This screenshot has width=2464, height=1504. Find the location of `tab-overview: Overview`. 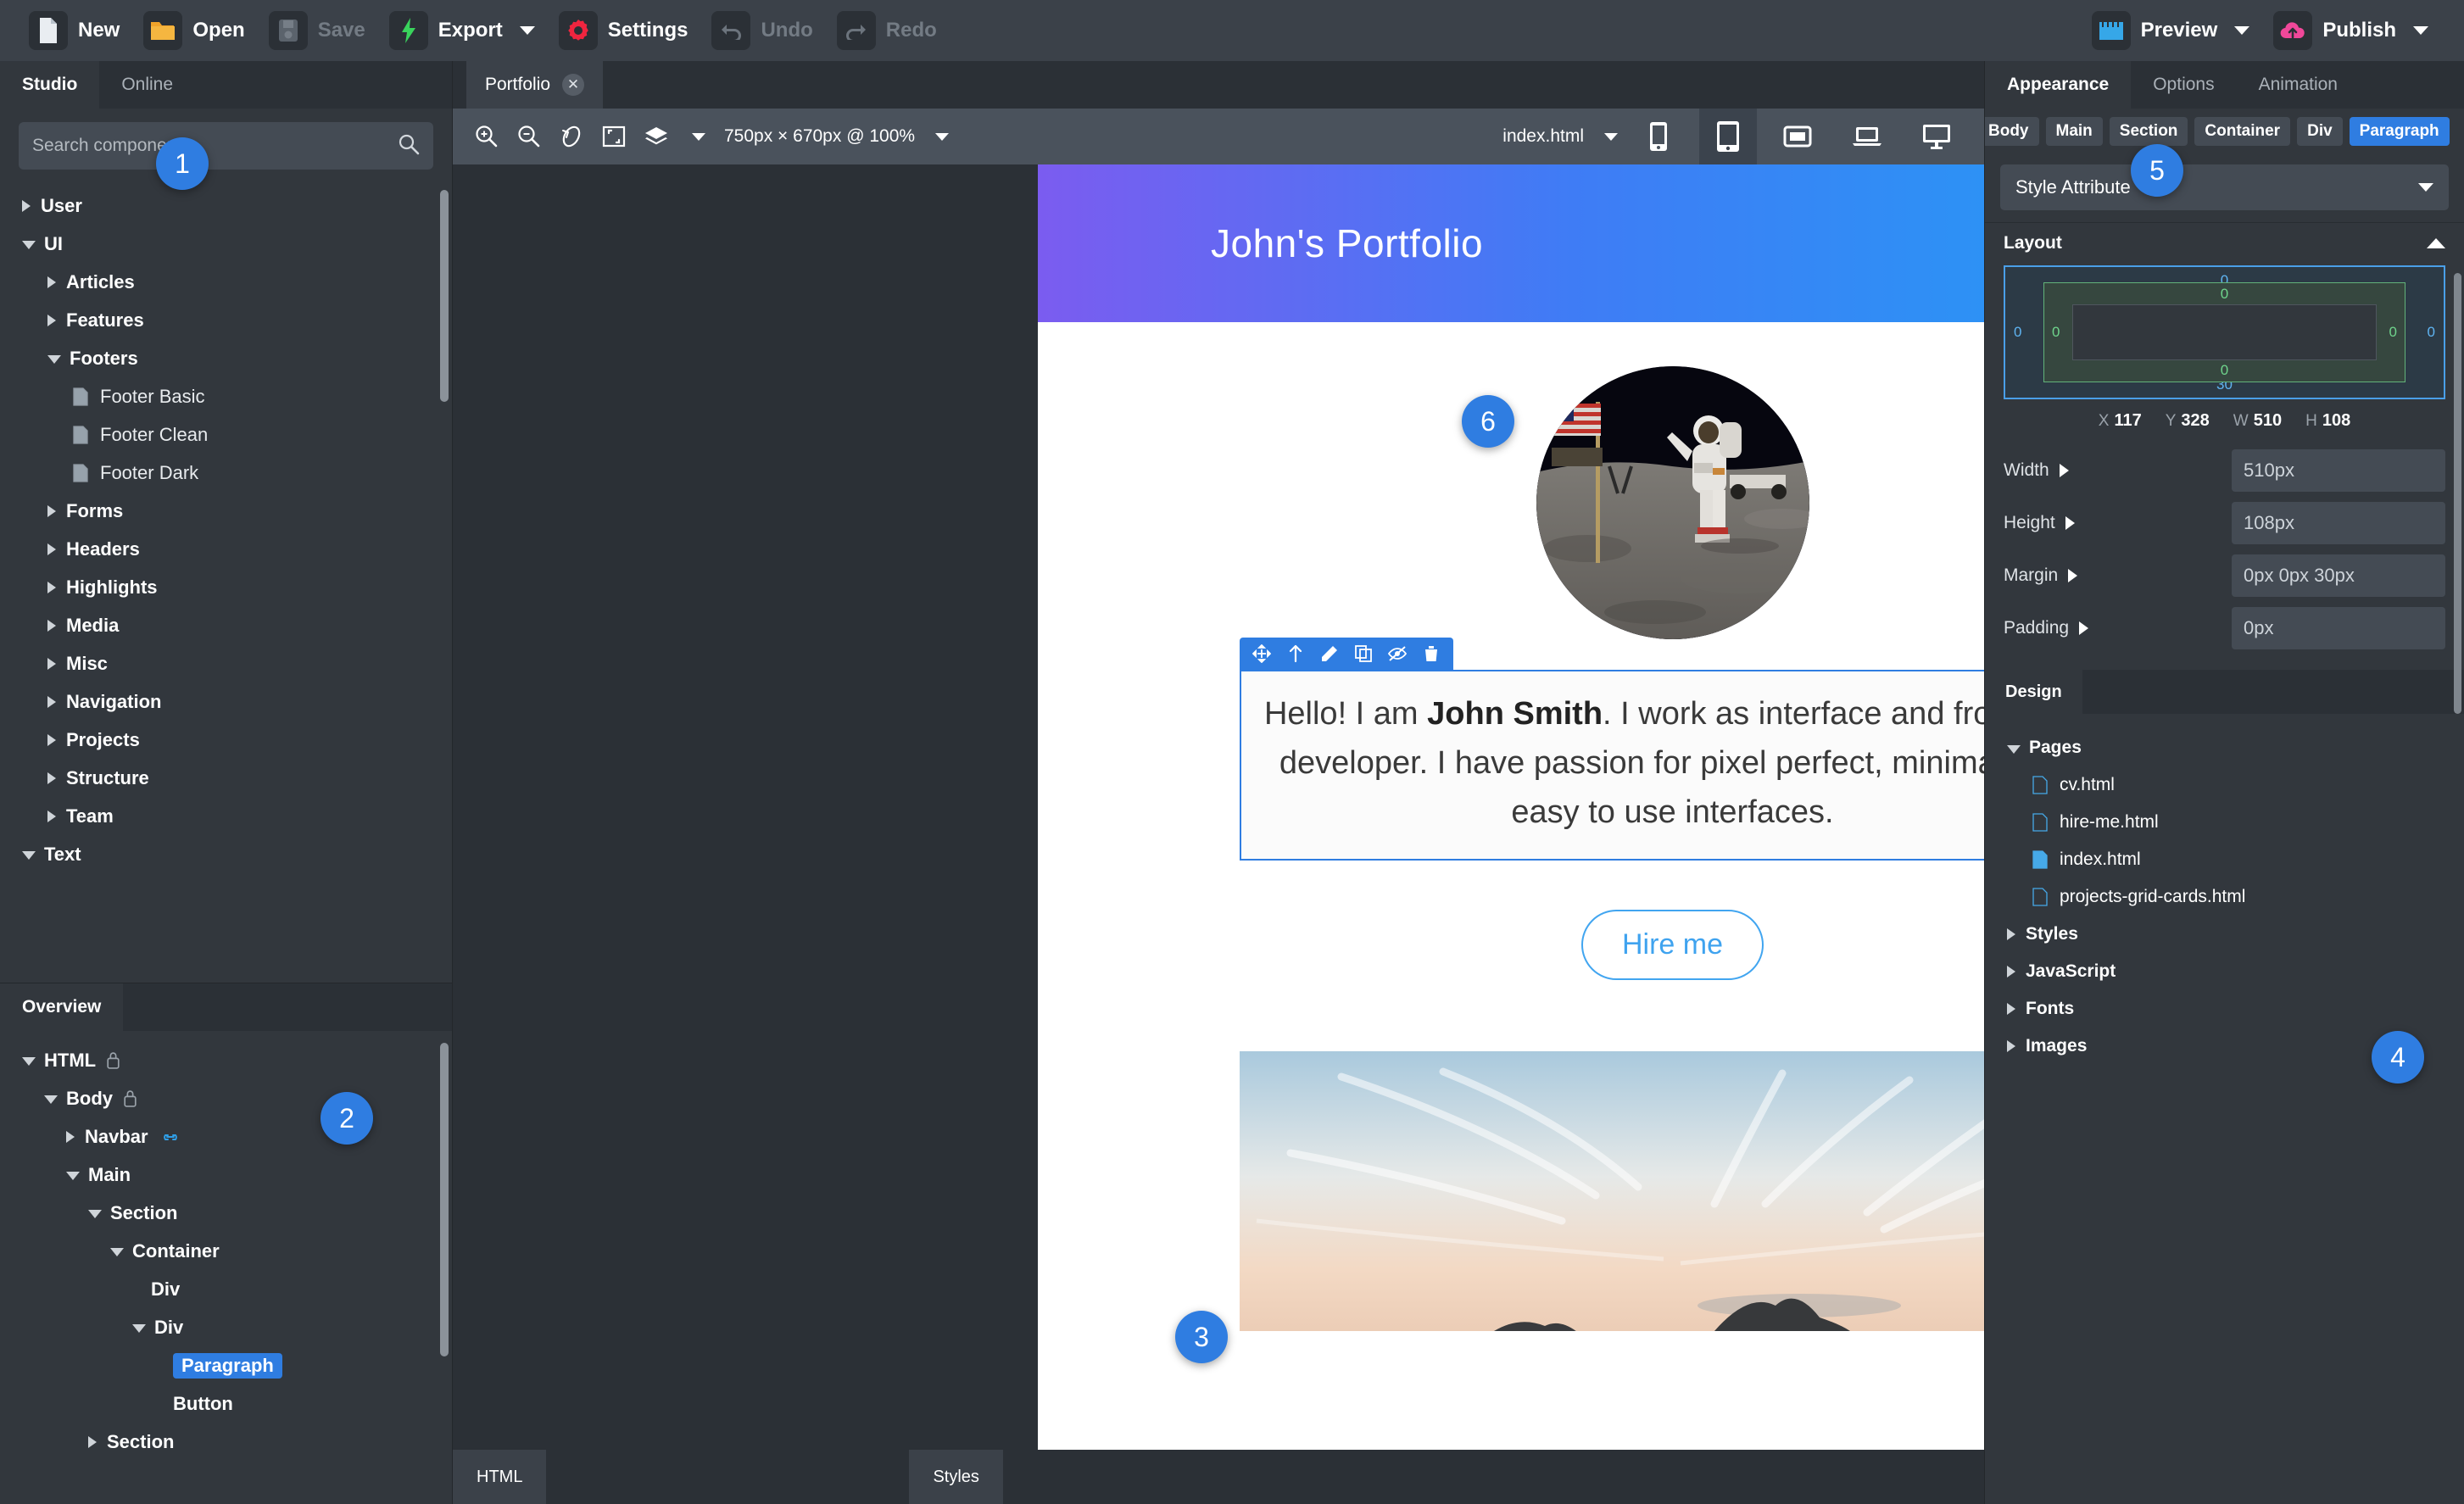

tab-overview: Overview is located at coordinates (62, 1007).